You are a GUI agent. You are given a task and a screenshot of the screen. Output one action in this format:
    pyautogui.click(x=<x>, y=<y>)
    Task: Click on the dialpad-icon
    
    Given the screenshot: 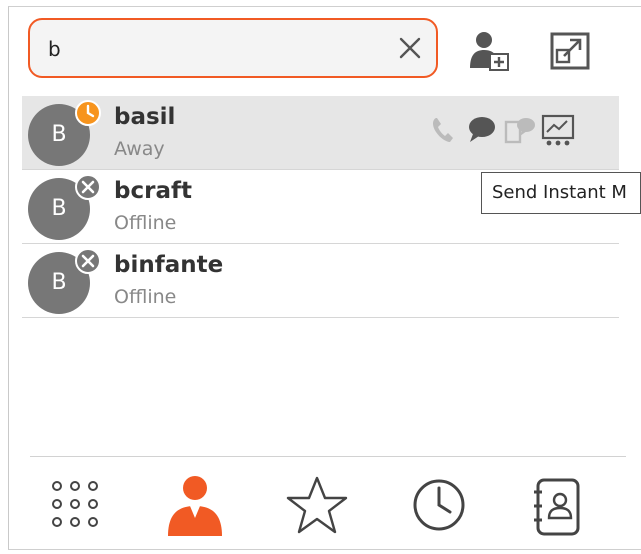 What is the action you would take?
    pyautogui.click(x=77, y=507)
    